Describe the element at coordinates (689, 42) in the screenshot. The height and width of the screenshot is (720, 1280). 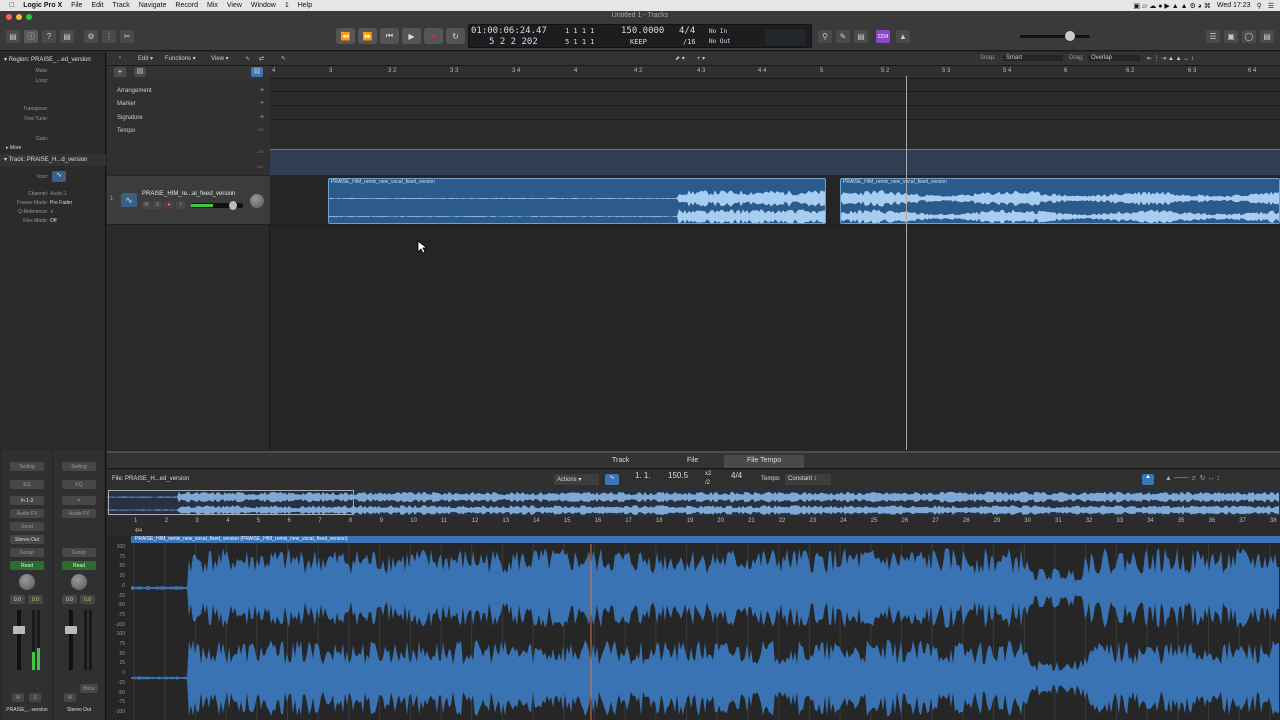
I see `lcd-division: /16` at that location.